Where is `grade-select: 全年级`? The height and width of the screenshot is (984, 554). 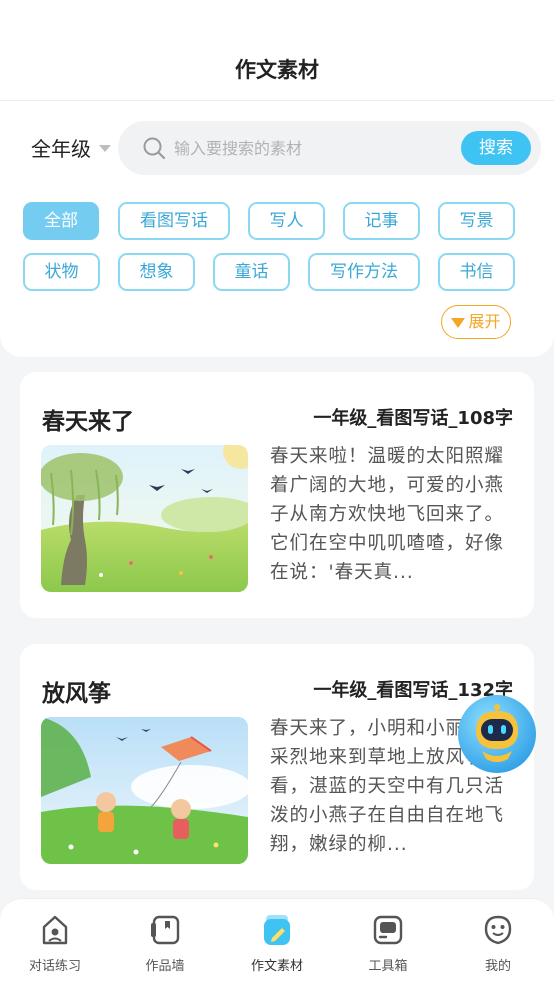 grade-select: 全年级 is located at coordinates (71, 147).